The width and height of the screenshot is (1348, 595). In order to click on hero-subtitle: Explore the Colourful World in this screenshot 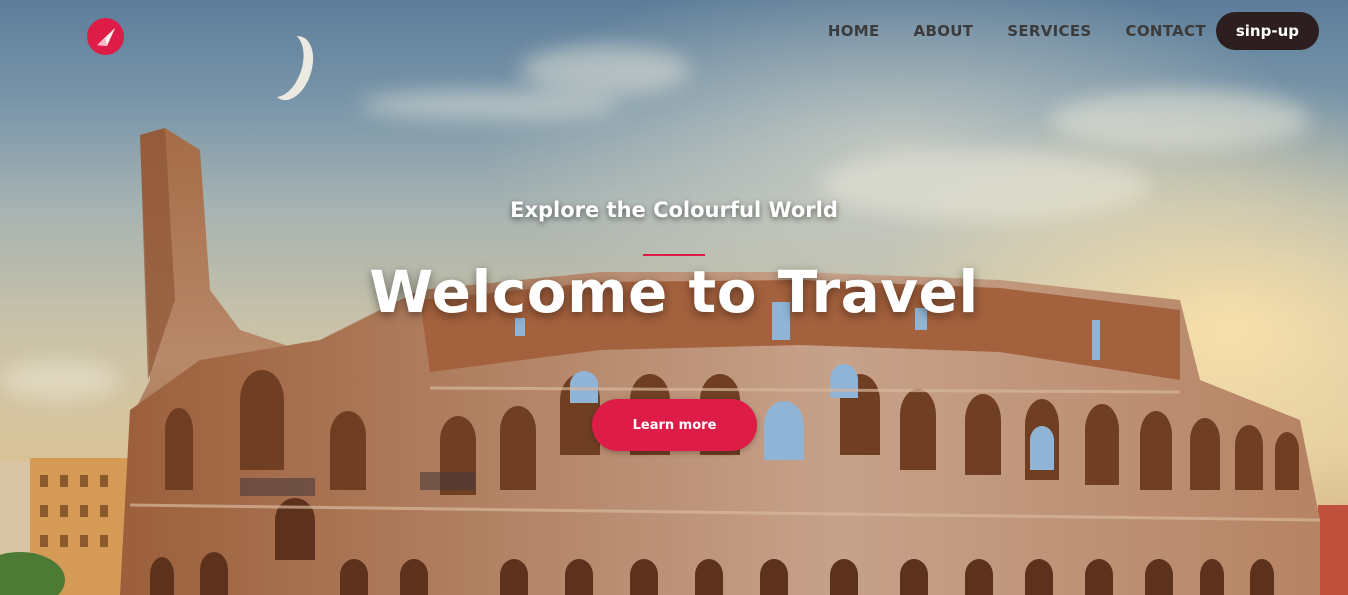, I will do `click(674, 210)`.